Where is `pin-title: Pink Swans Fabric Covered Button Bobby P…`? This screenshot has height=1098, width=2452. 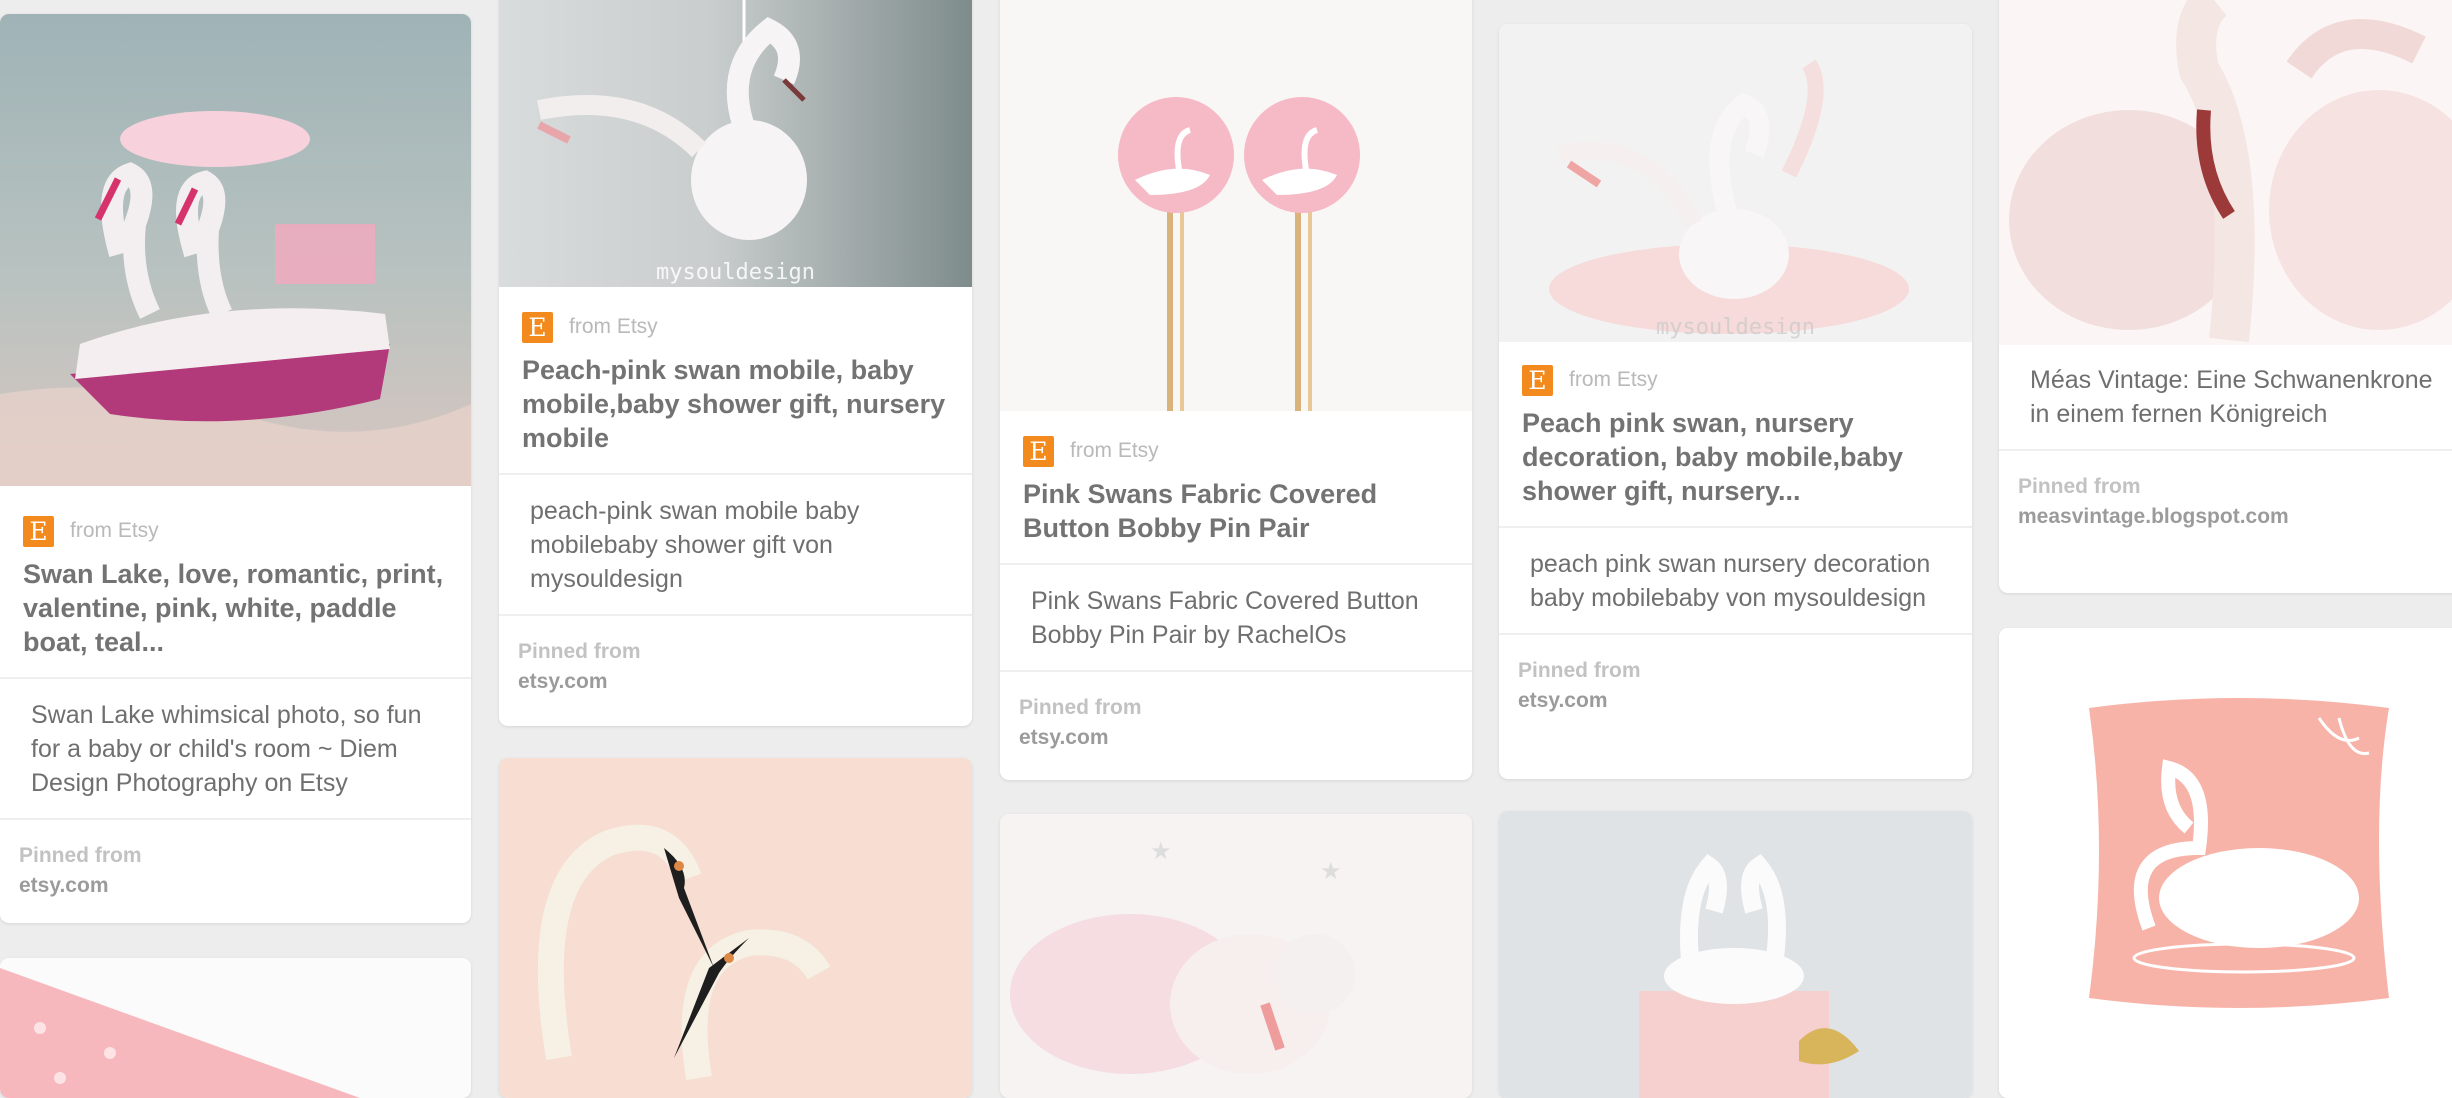
pin-title: Pink Swans Fabric Covered Button Bobby P… is located at coordinates (1236, 520).